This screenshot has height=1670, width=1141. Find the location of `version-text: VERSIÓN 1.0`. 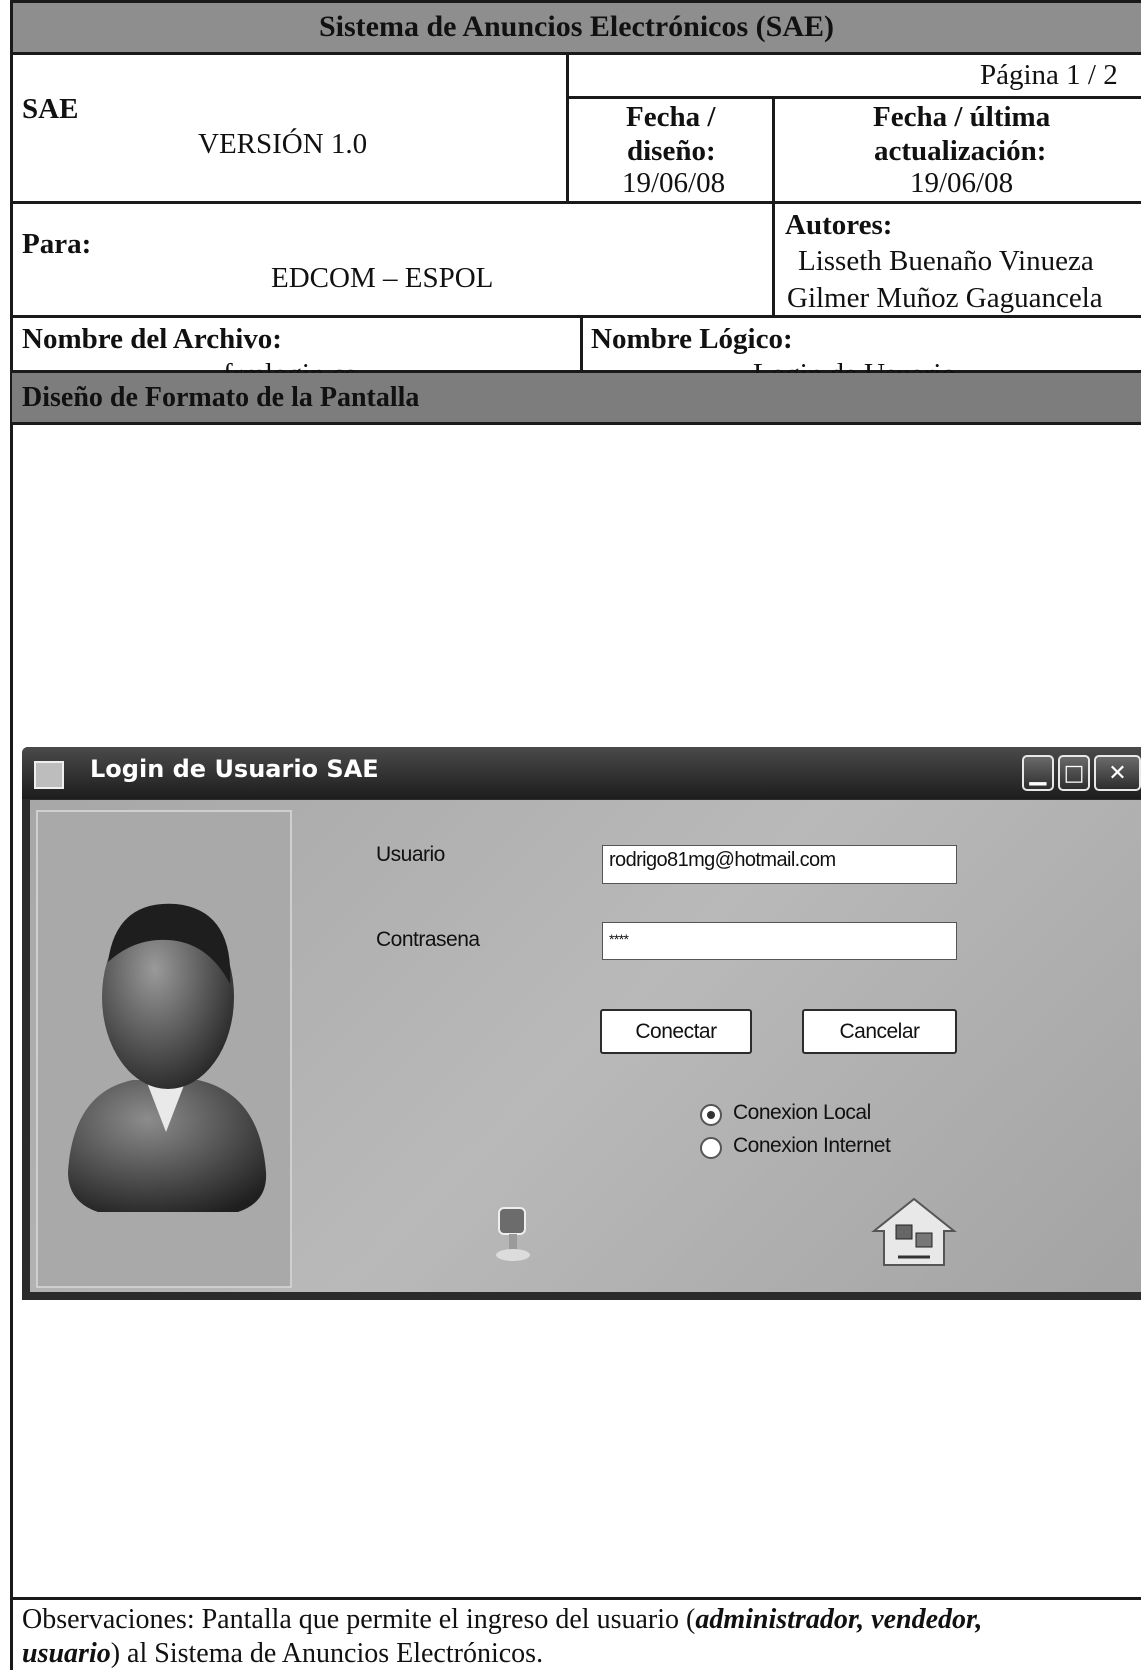

version-text: VERSIÓN 1.0 is located at coordinates (283, 144).